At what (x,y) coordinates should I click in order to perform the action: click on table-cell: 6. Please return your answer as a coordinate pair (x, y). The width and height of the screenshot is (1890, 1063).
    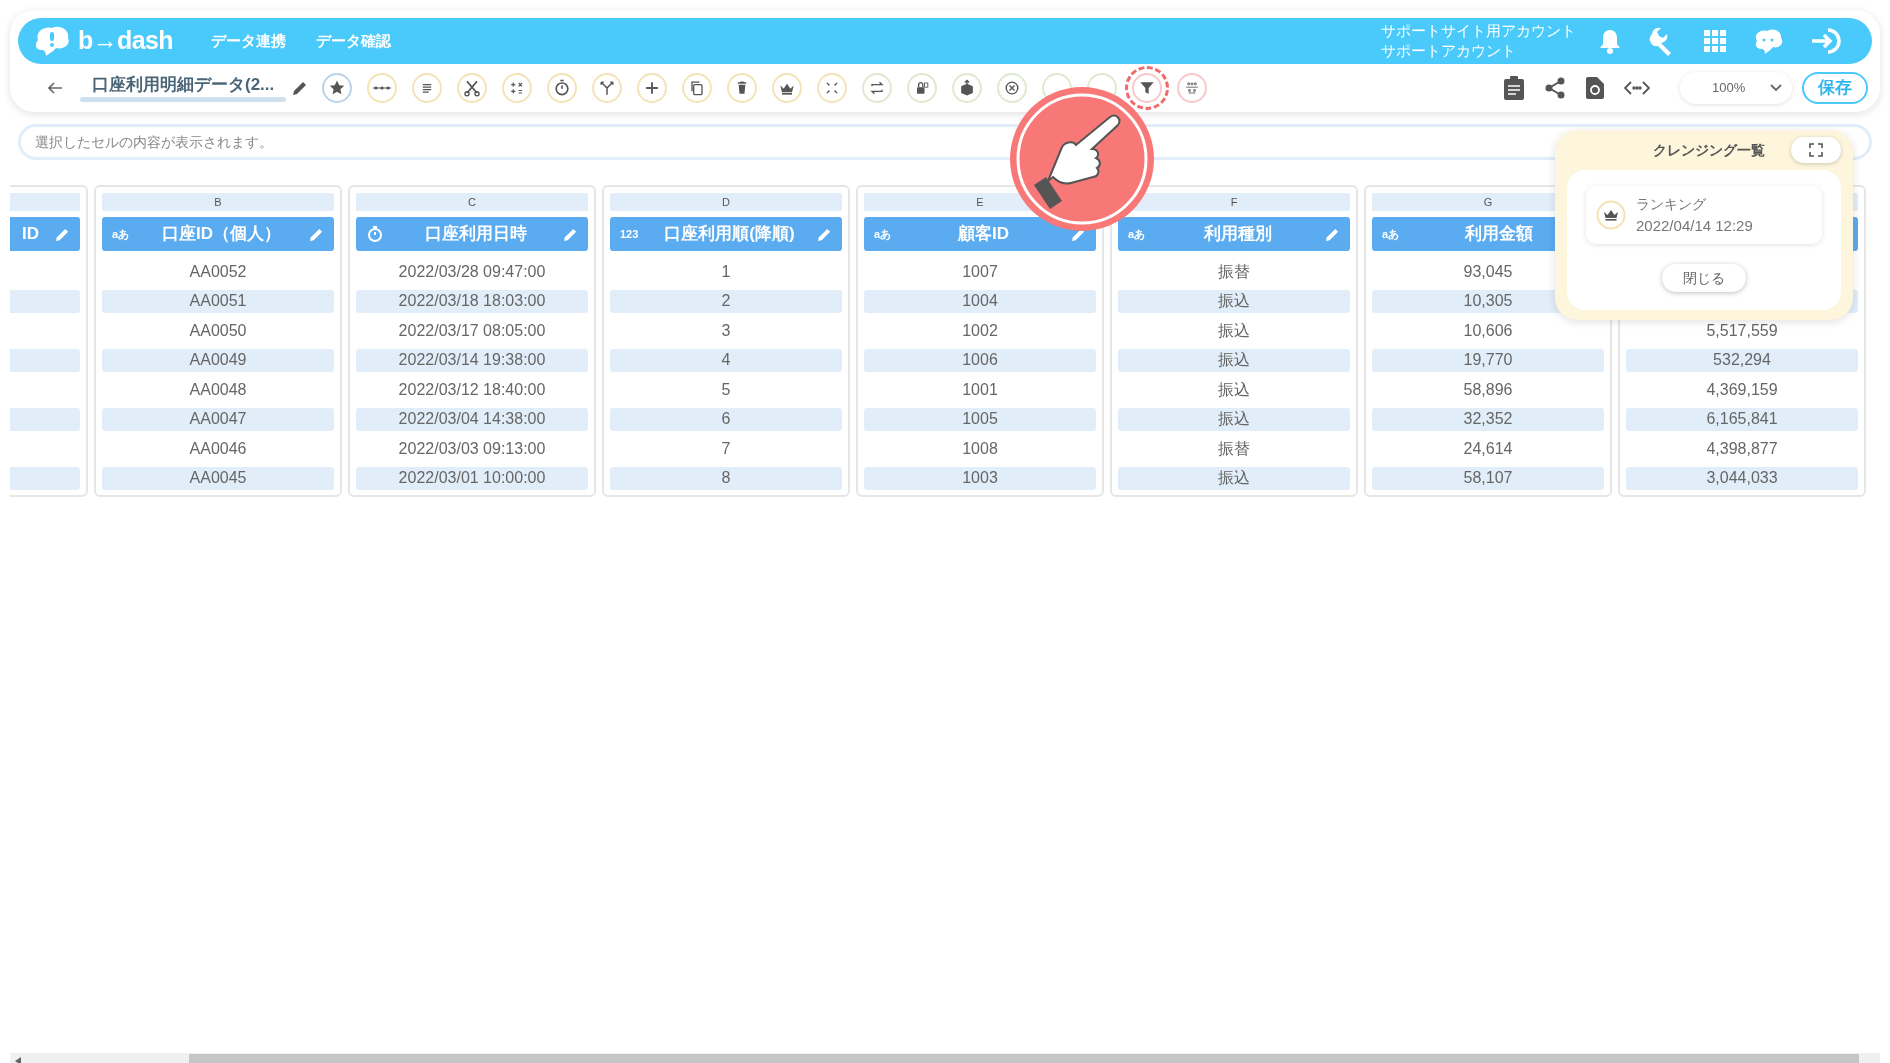
    Looking at the image, I should click on (726, 419).